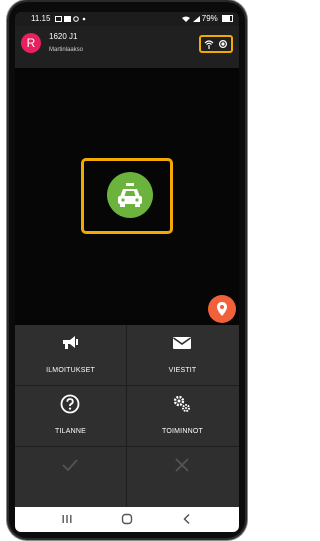 This screenshot has width=320, height=541. Describe the element at coordinates (58, 18) in the screenshot. I see `image-icon` at that location.